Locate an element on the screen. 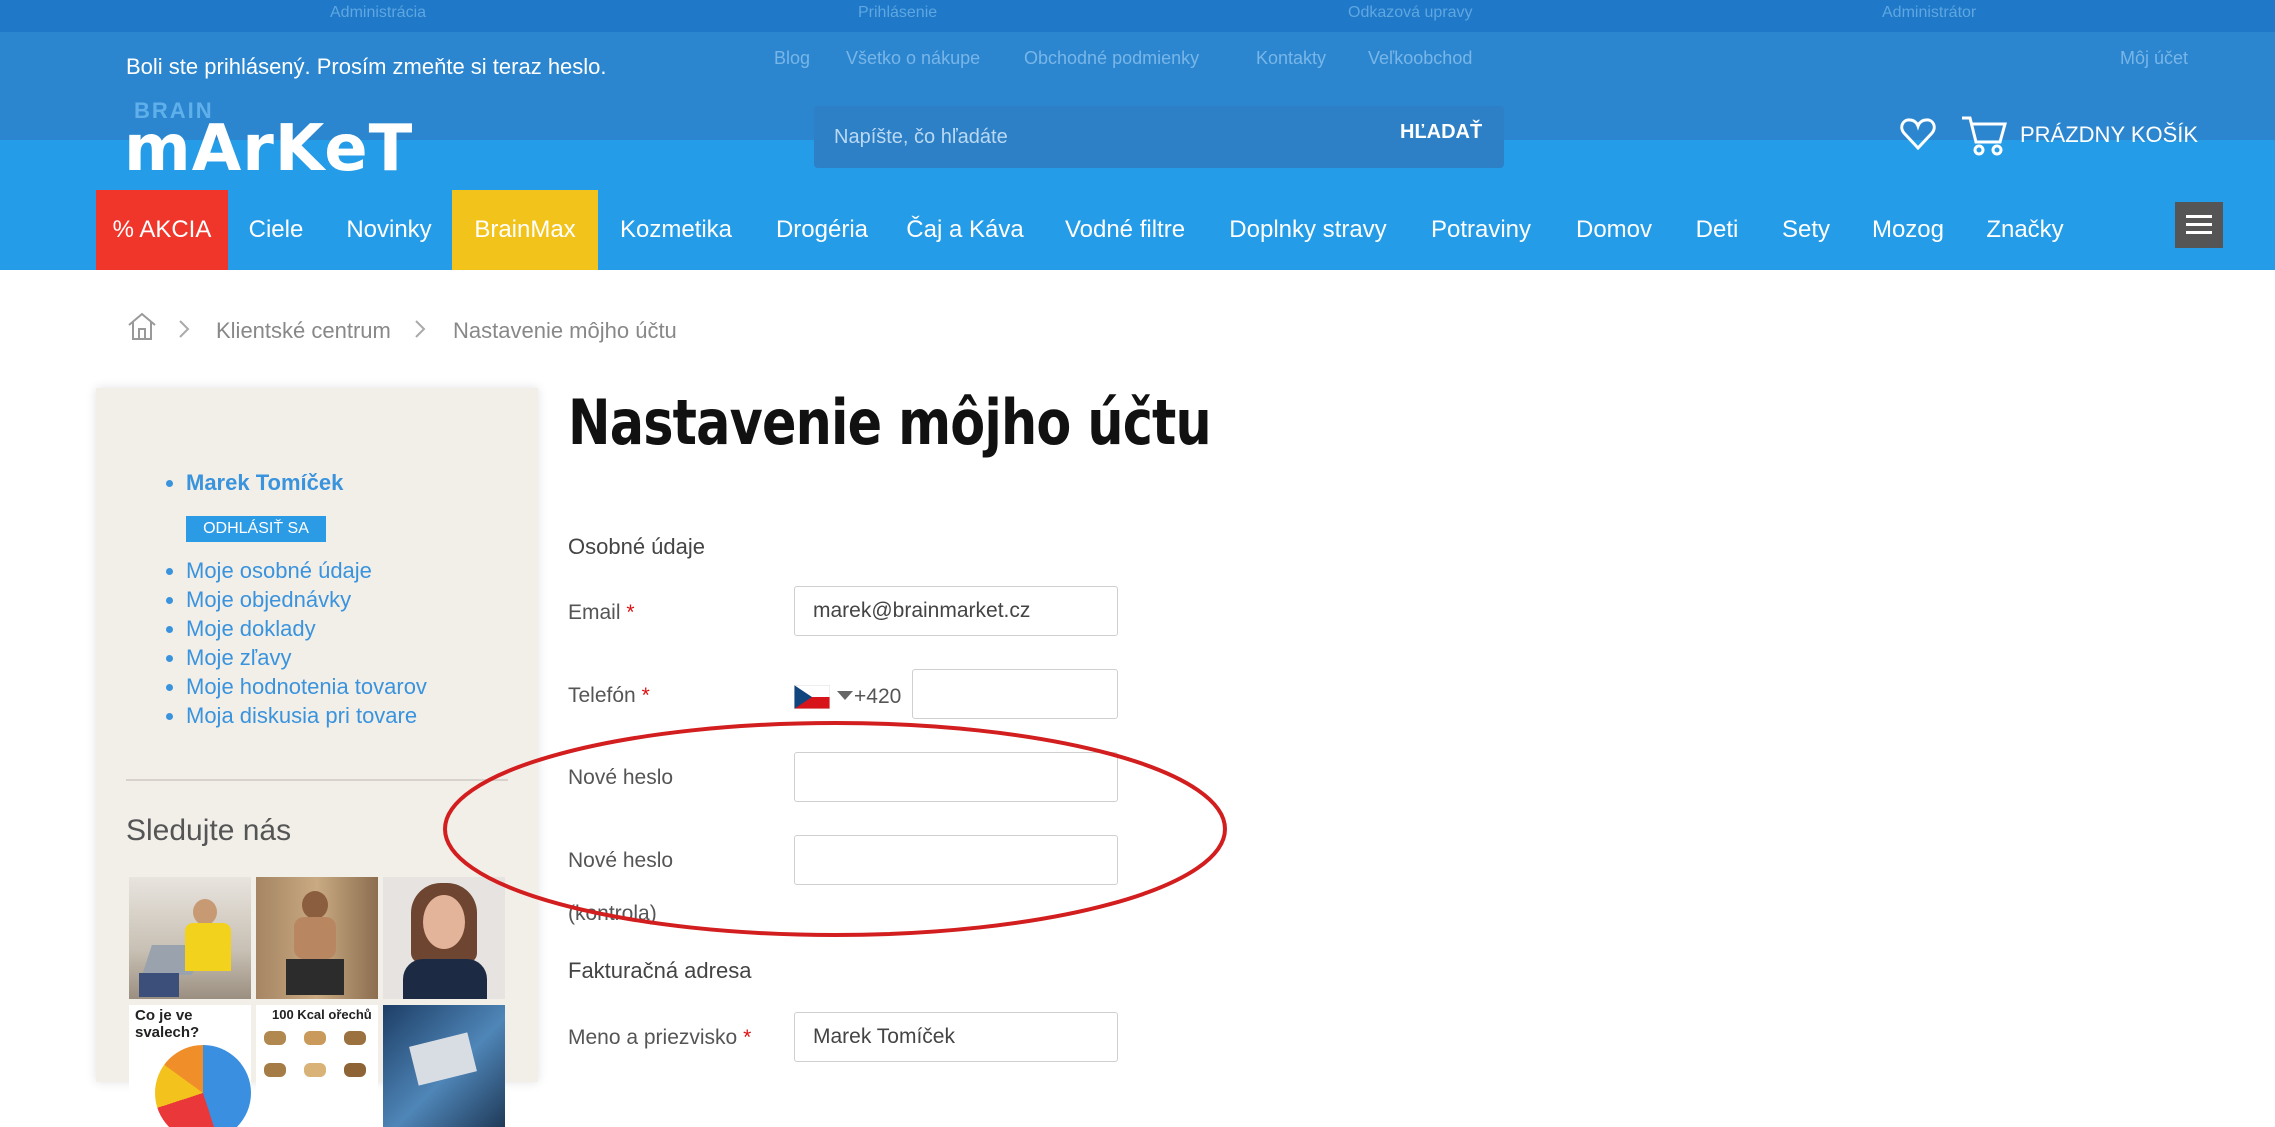 This screenshot has width=2275, height=1127. nav-item-caj-kava: Čaj a Káva is located at coordinates (965, 230).